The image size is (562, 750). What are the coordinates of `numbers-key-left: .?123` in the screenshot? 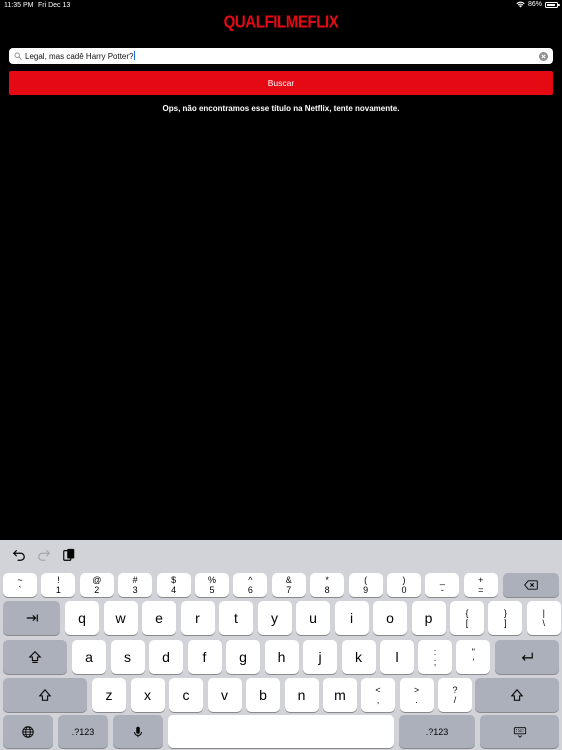 It's located at (83, 731).